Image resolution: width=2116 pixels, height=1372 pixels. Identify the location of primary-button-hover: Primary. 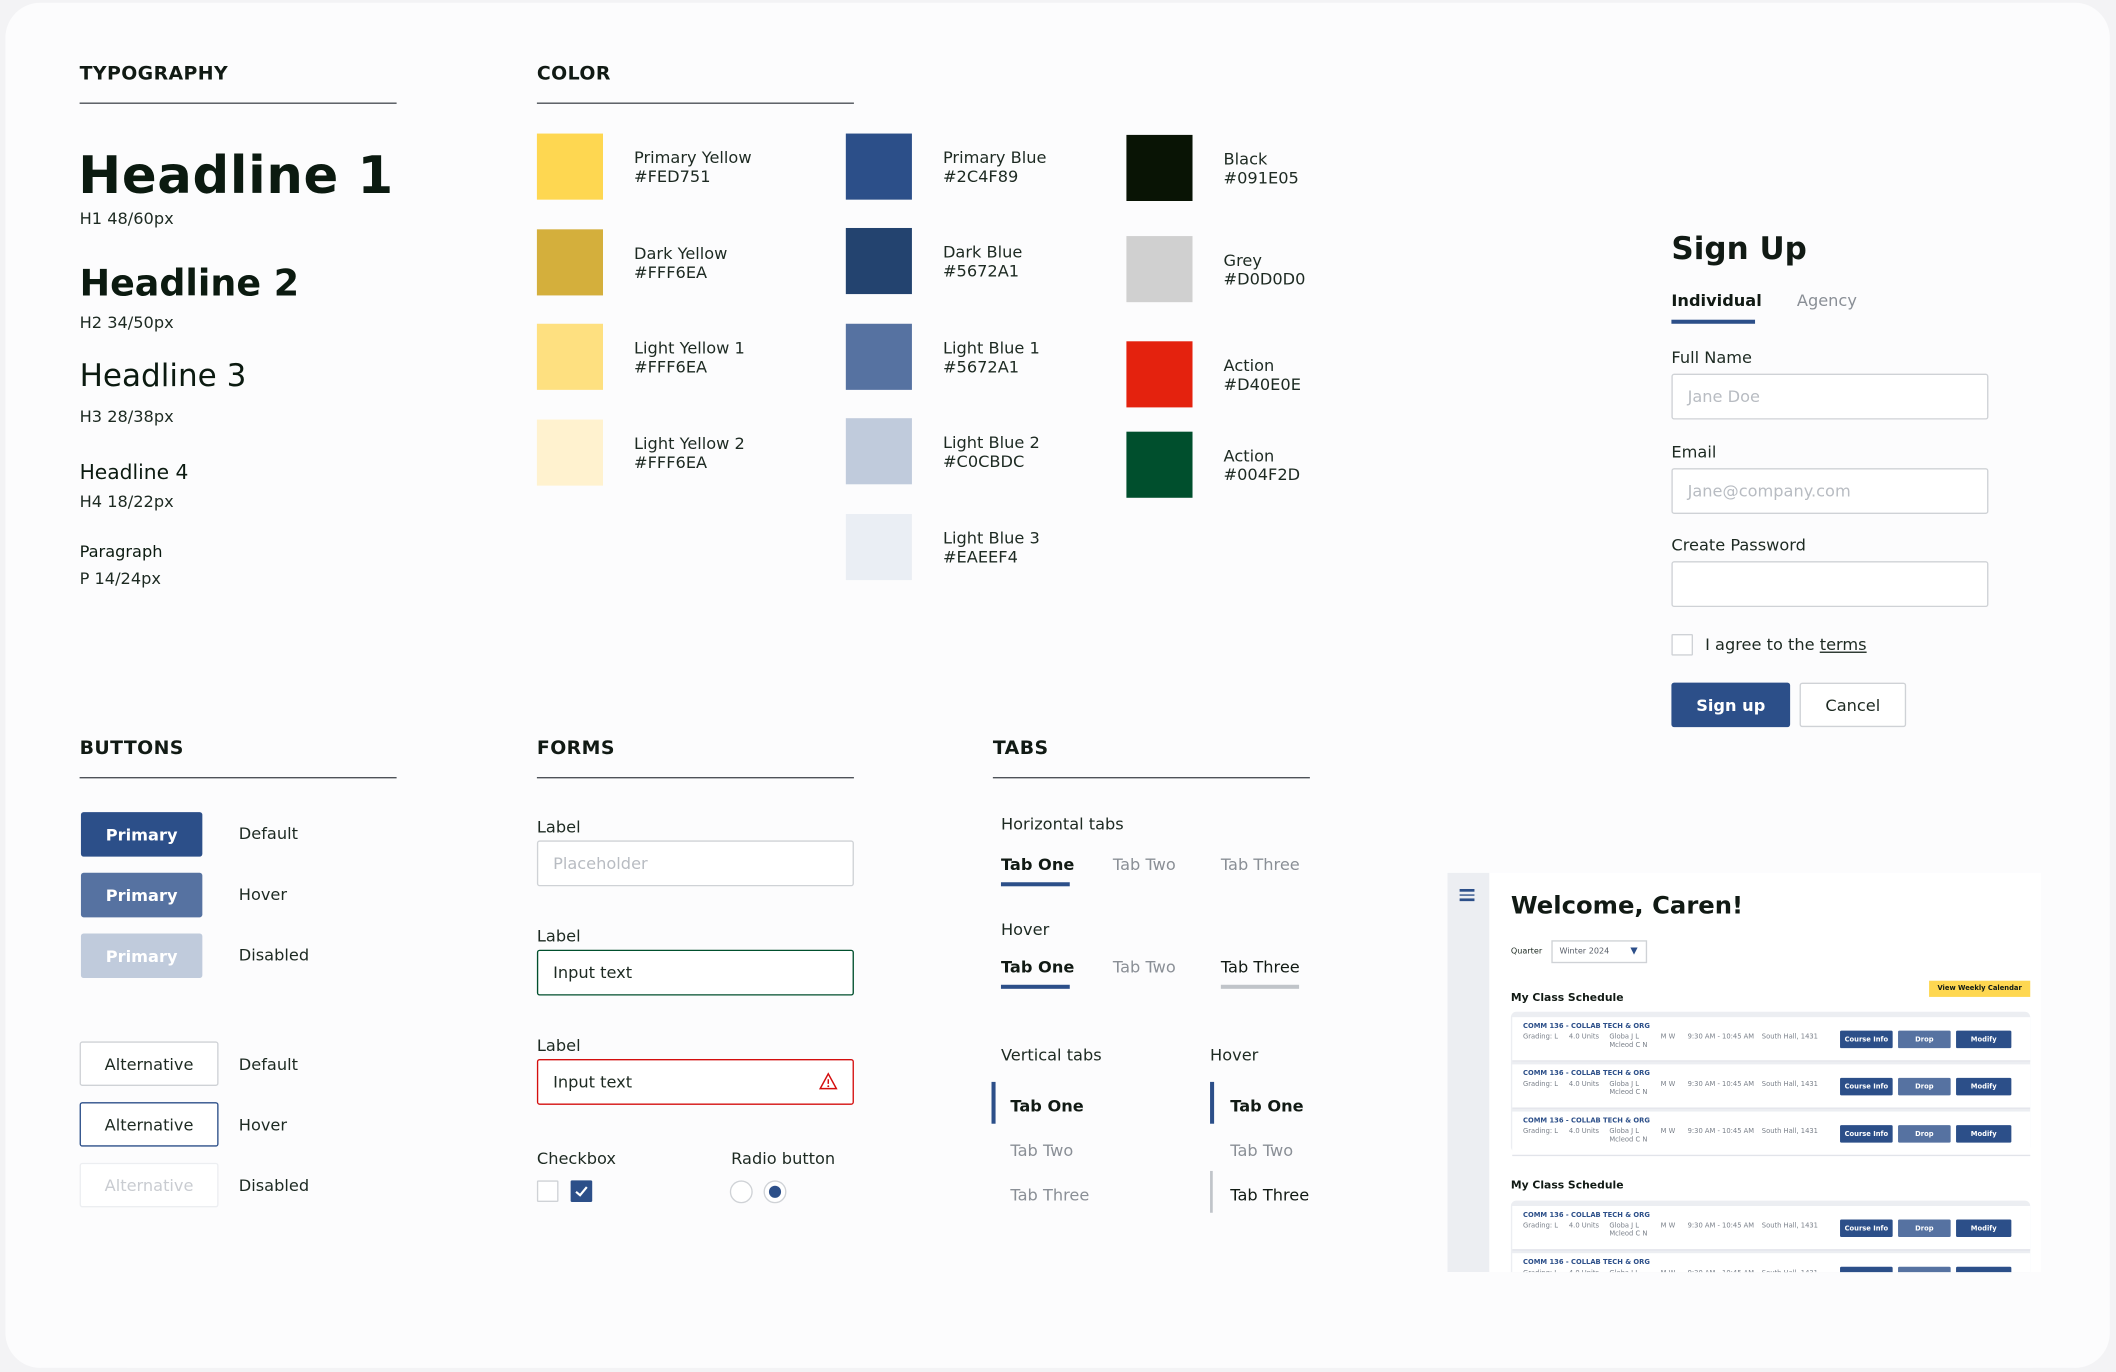
(141, 895).